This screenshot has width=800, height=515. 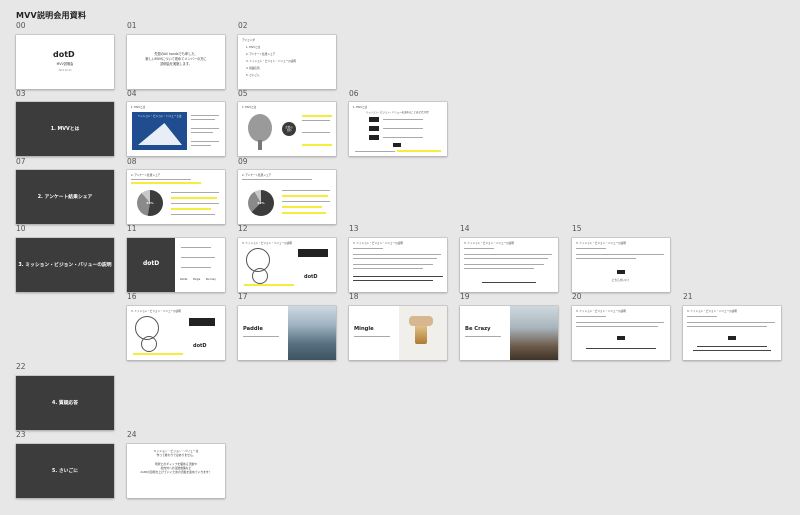 What do you see at coordinates (253, 329) in the screenshot?
I see `value-word: Paddle` at bounding box center [253, 329].